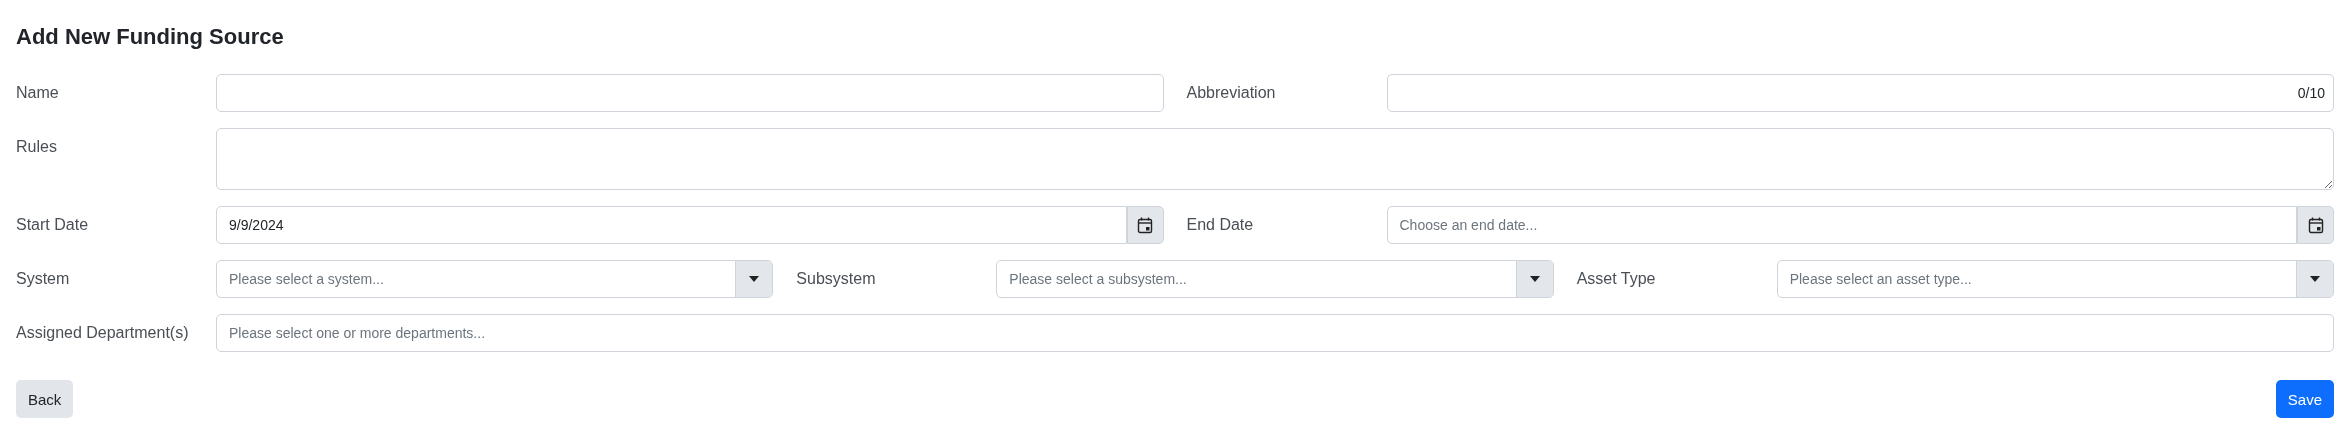 The width and height of the screenshot is (2350, 428). I want to click on save-button: Save, so click(2304, 399).